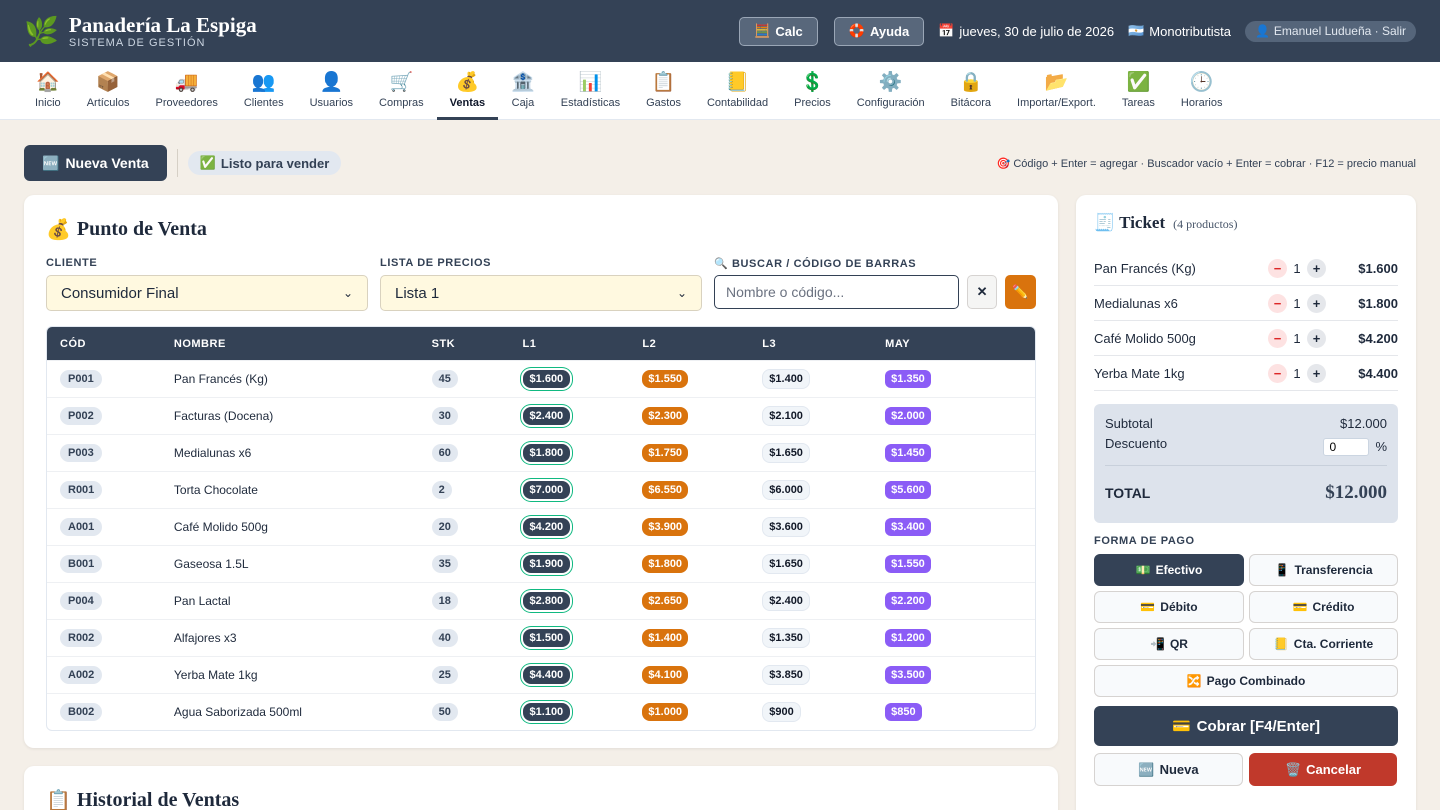  I want to click on payment-pago-combinado-button: 🔀 Pago Combinado, so click(1246, 681).